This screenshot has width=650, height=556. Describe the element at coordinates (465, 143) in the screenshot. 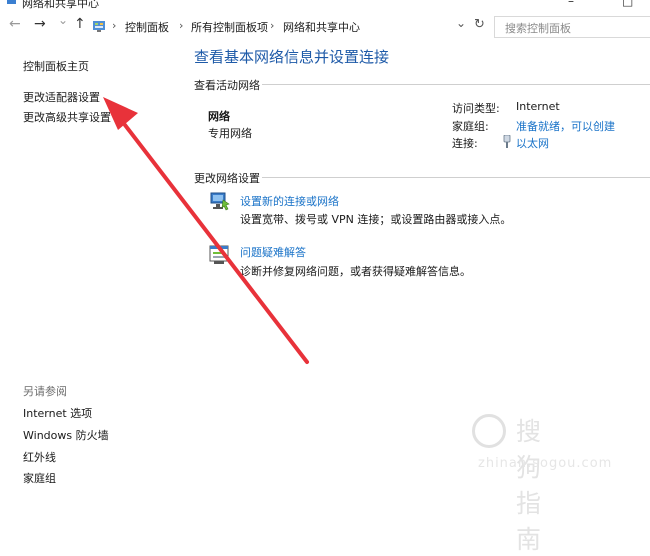

I see `connections-label: 连接:` at that location.